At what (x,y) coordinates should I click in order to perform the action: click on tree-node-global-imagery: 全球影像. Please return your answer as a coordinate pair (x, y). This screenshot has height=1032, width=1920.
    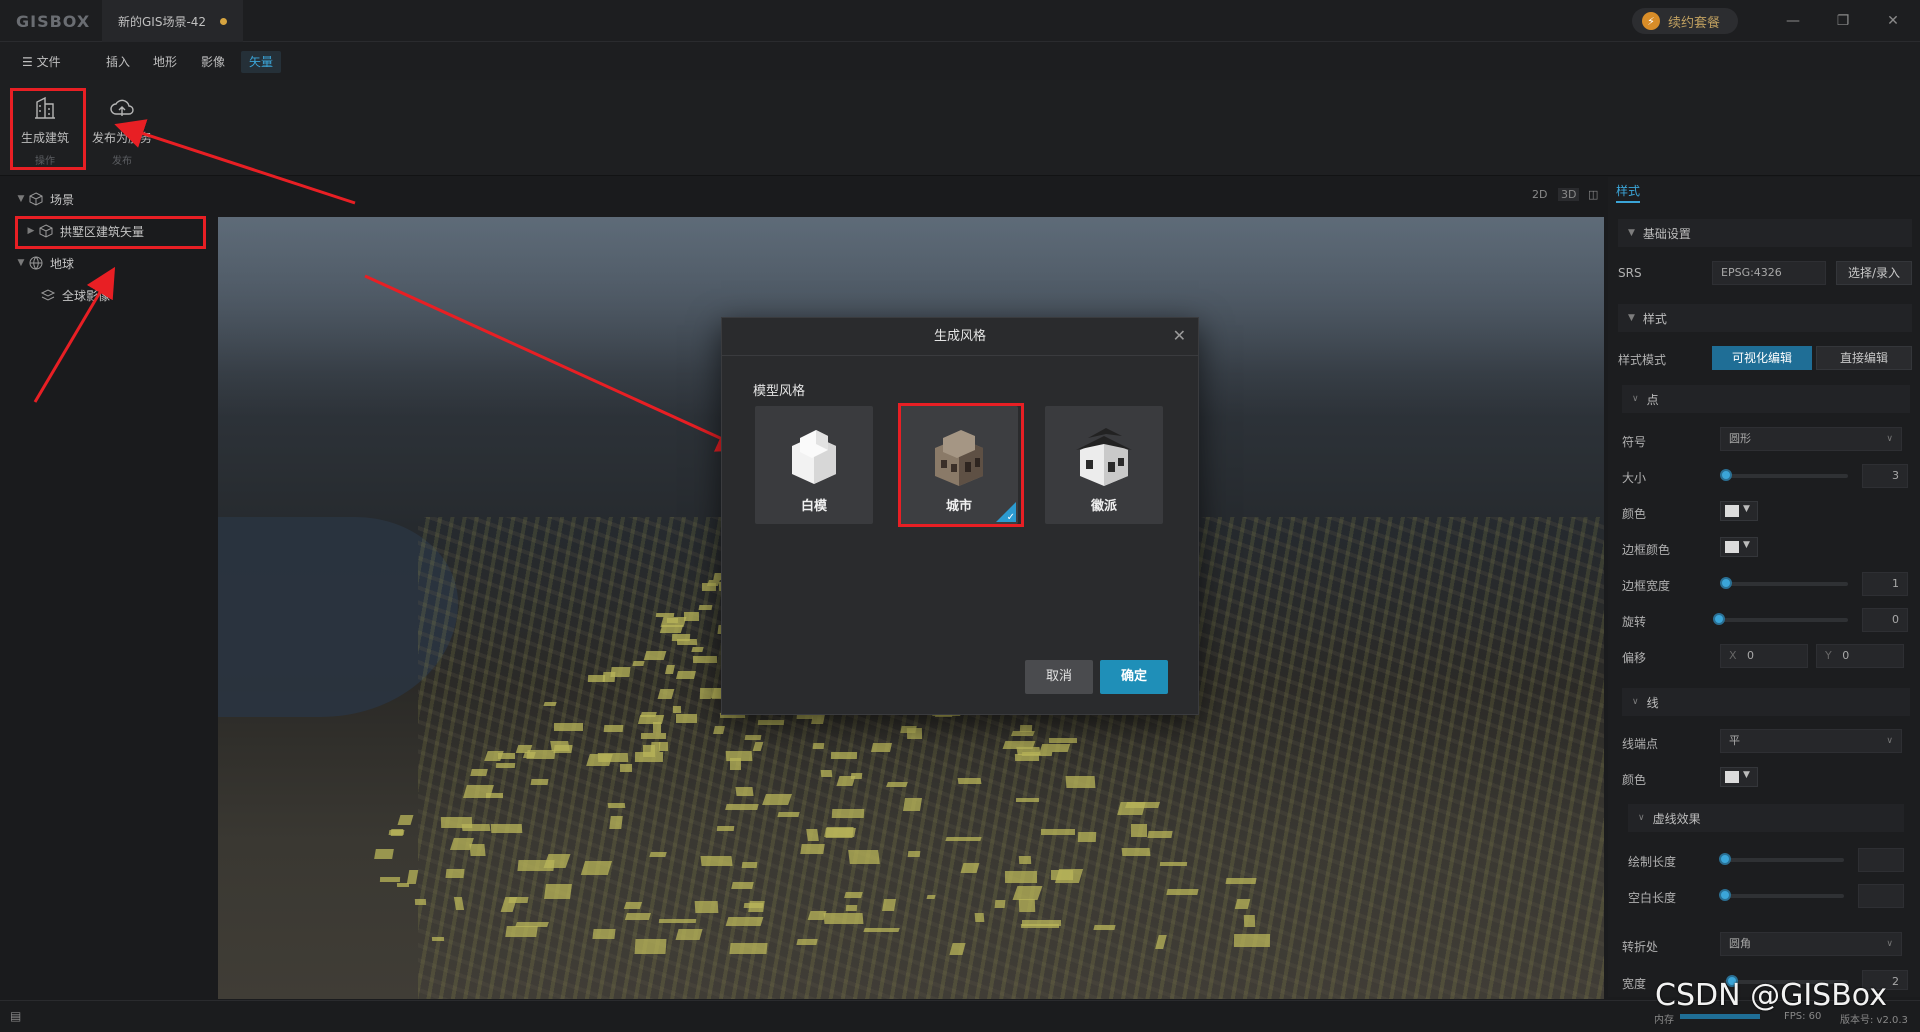
    Looking at the image, I should click on (107, 295).